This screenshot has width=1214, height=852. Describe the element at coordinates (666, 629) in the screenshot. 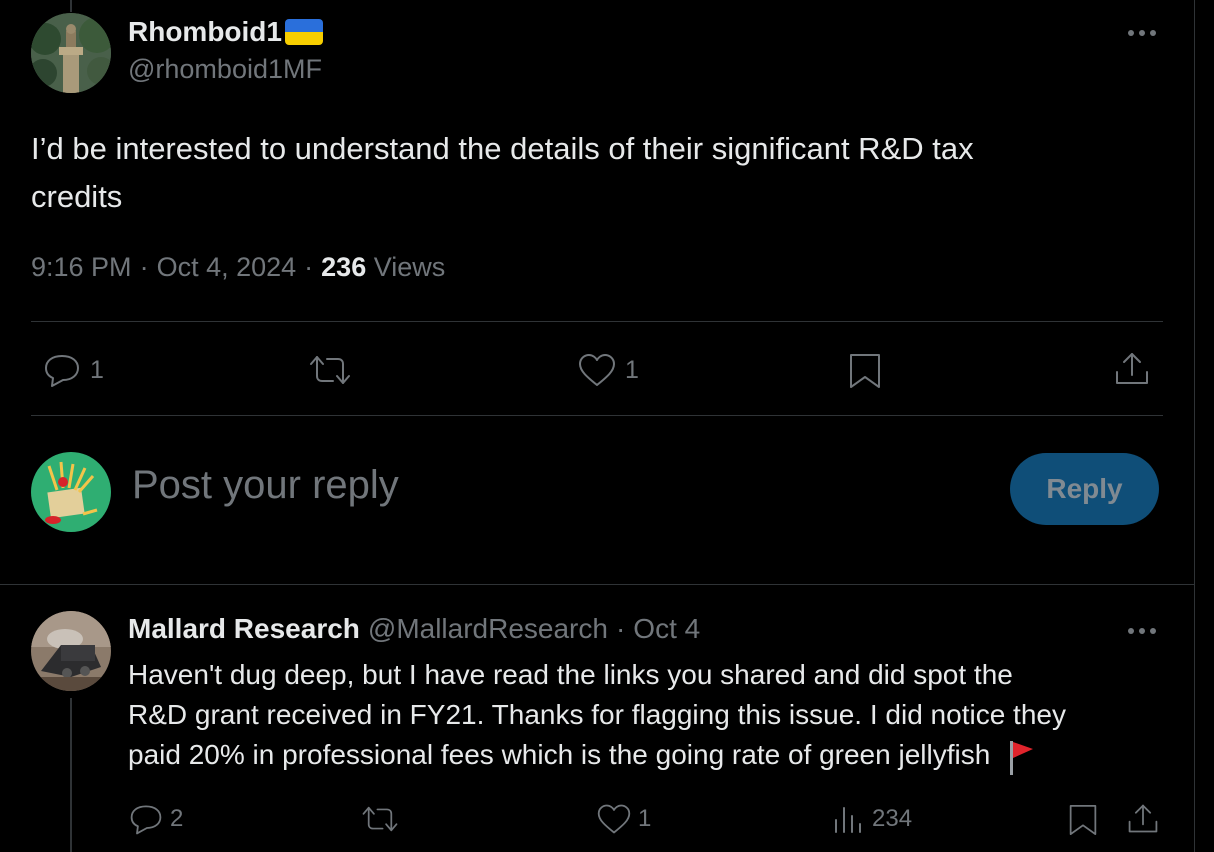

I see `reply-date: Oct 4` at that location.